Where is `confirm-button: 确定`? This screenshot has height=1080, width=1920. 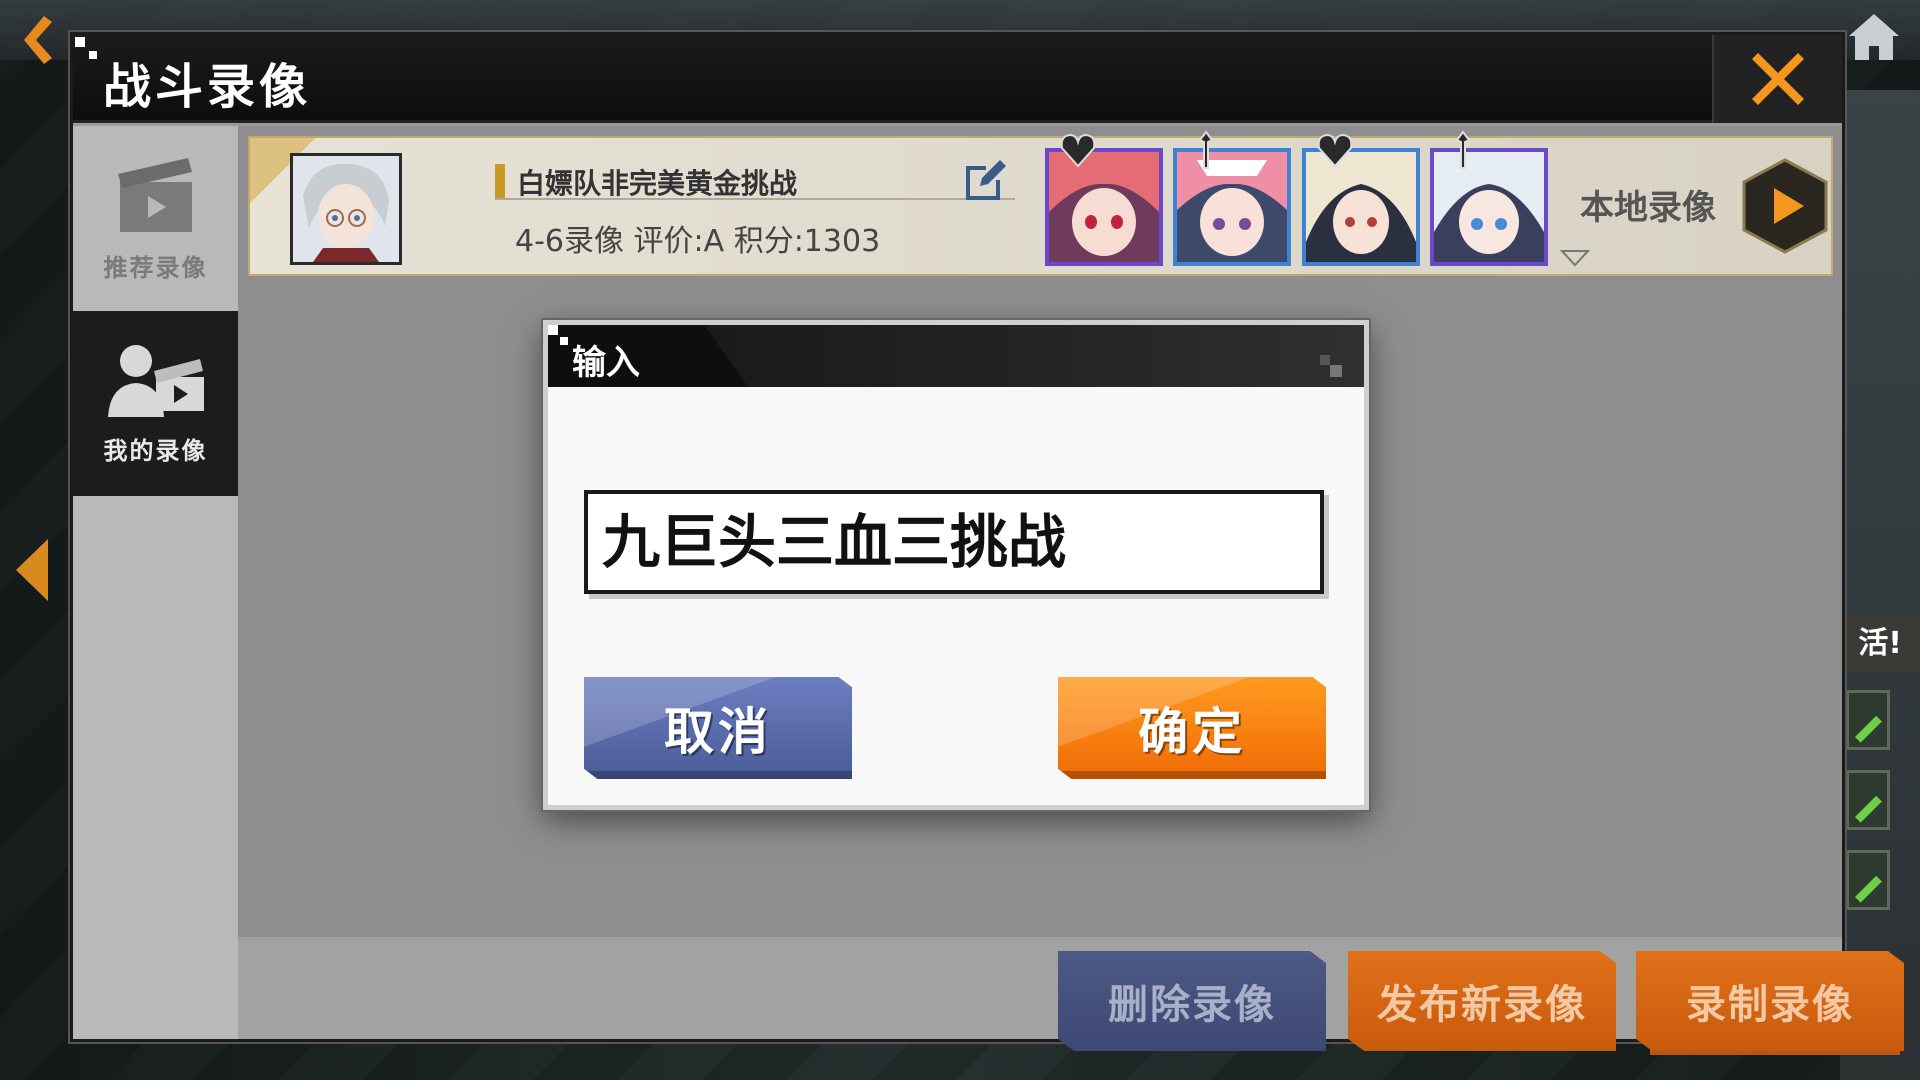
confirm-button: 确定 is located at coordinates (1192, 728).